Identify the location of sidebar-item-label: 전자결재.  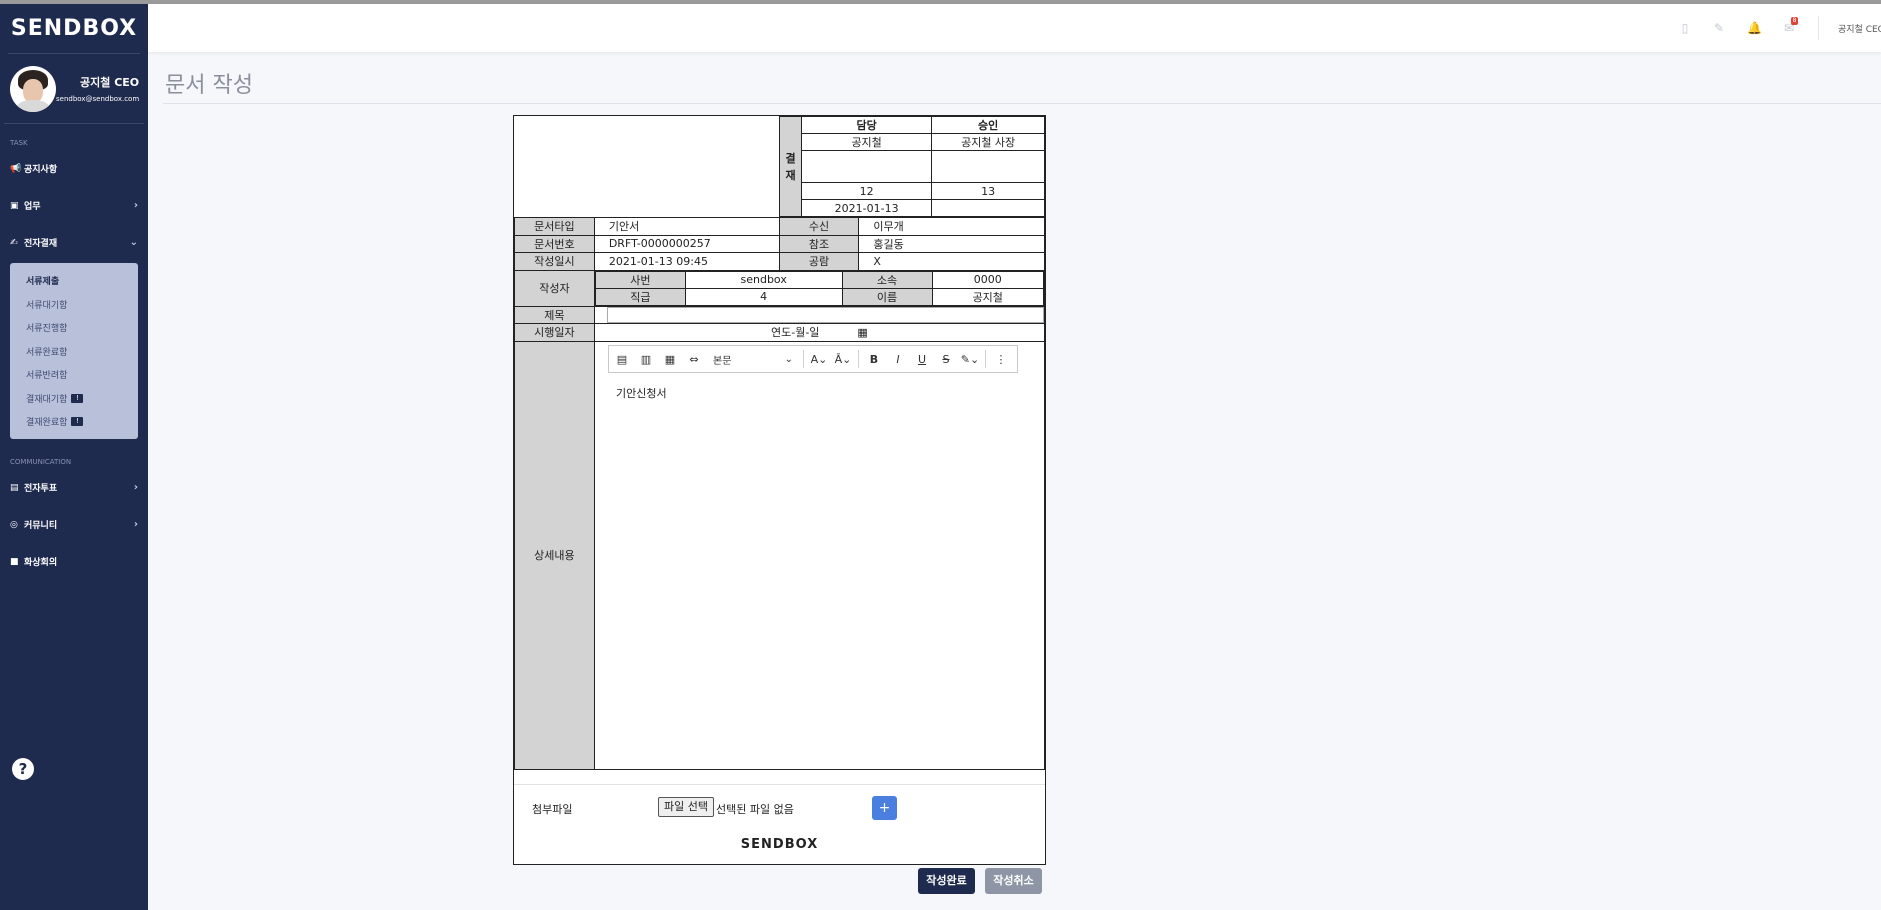
(41, 244).